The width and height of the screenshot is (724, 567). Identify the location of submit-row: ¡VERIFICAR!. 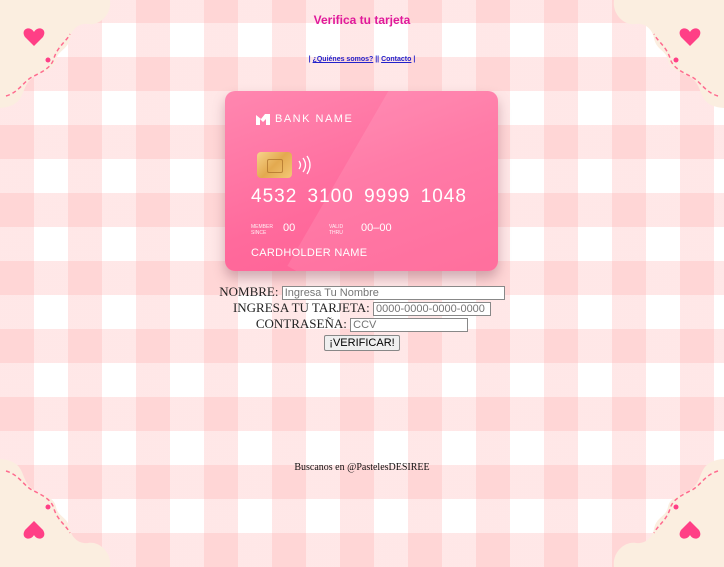
(362, 342).